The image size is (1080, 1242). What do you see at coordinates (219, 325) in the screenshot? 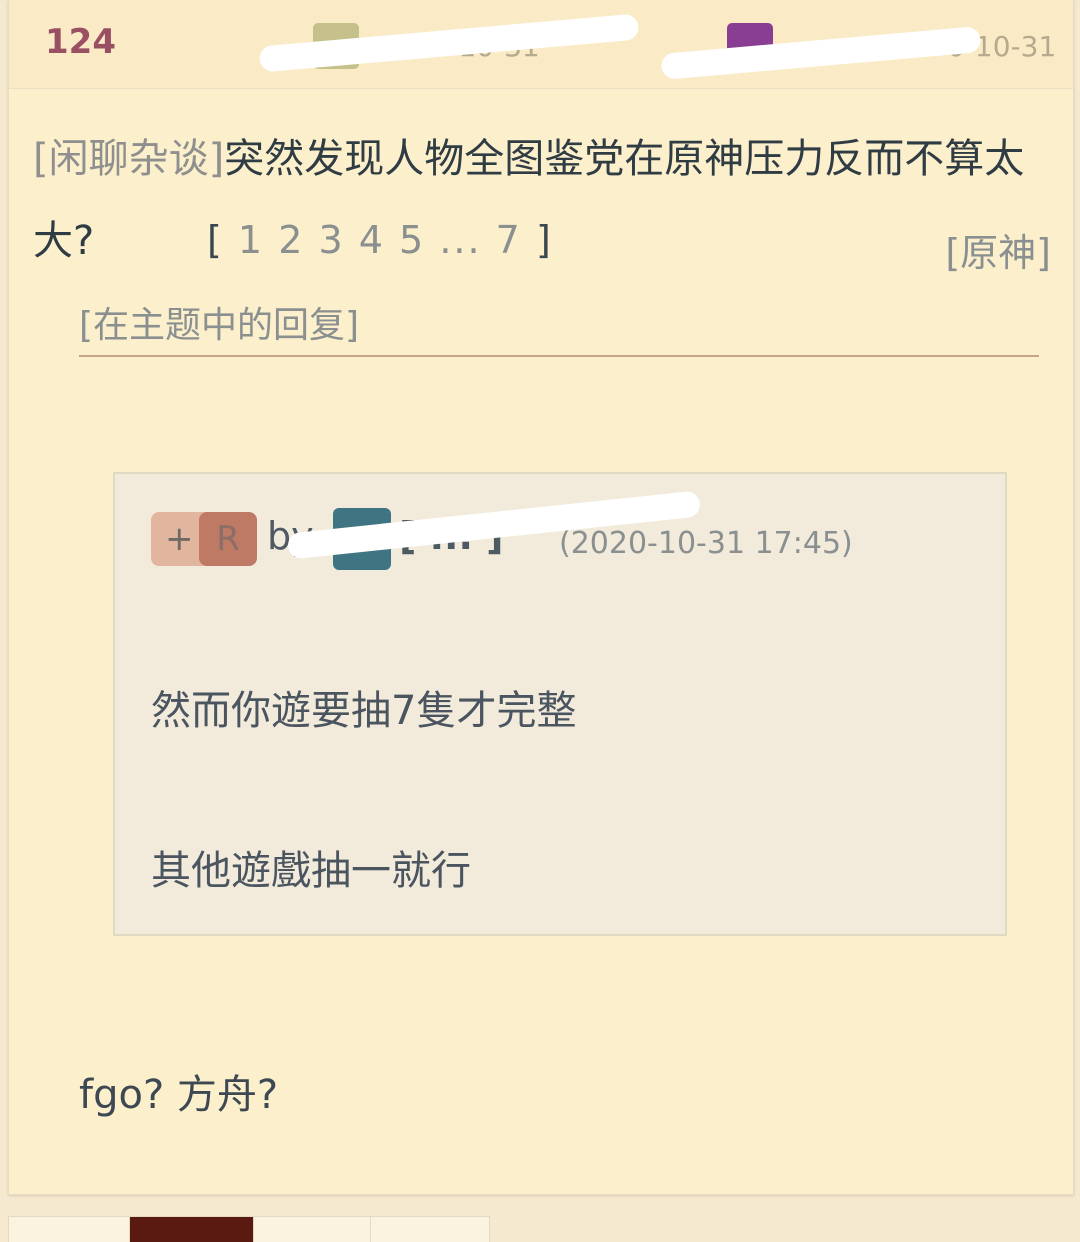
I see `reply-in-thread-label: [在主题中的回复]` at bounding box center [219, 325].